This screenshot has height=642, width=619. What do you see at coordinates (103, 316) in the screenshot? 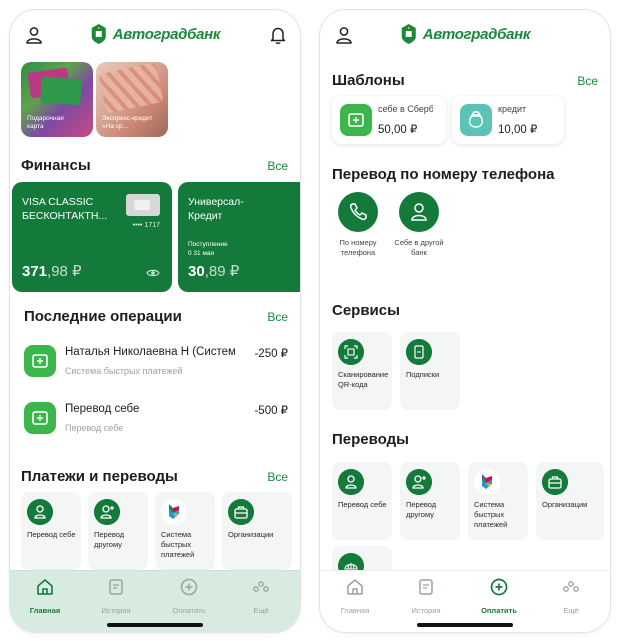
I see `operations-title: Последние операции` at bounding box center [103, 316].